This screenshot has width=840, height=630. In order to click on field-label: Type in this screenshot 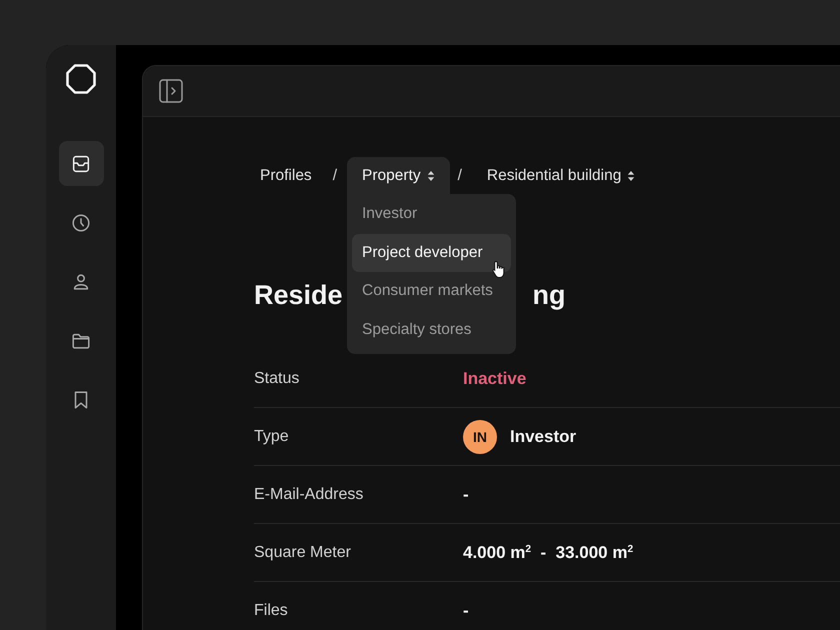, I will do `click(272, 437)`.